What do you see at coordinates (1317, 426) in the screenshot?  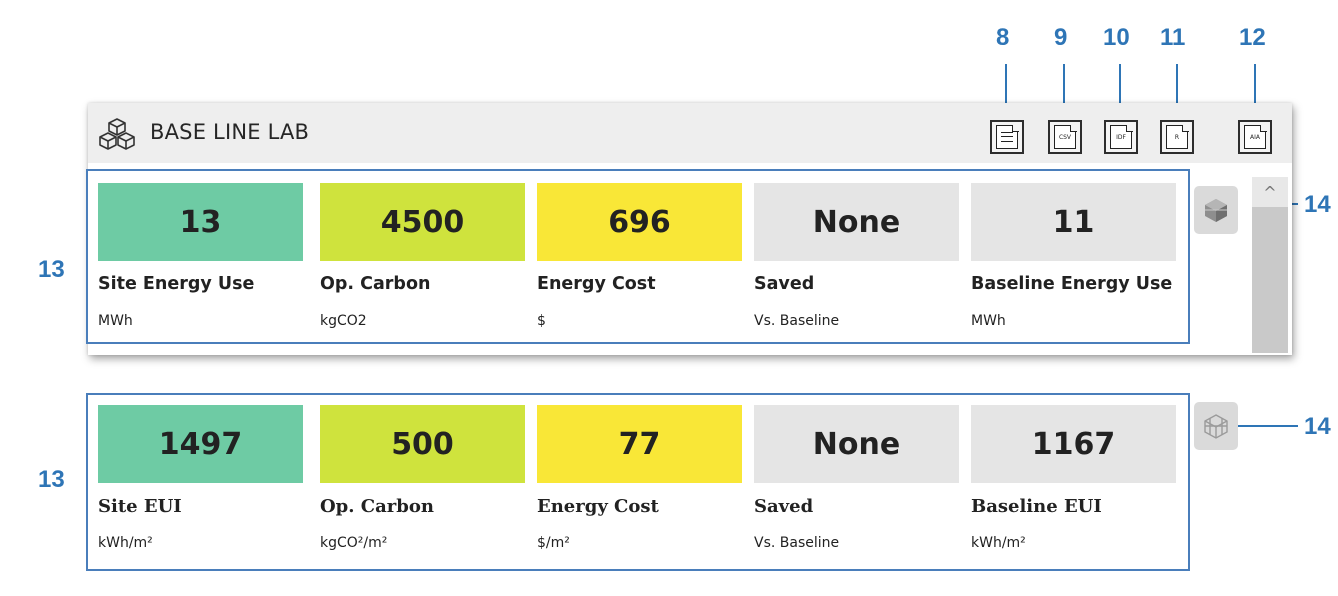 I see `callout-14-bottom: 14` at bounding box center [1317, 426].